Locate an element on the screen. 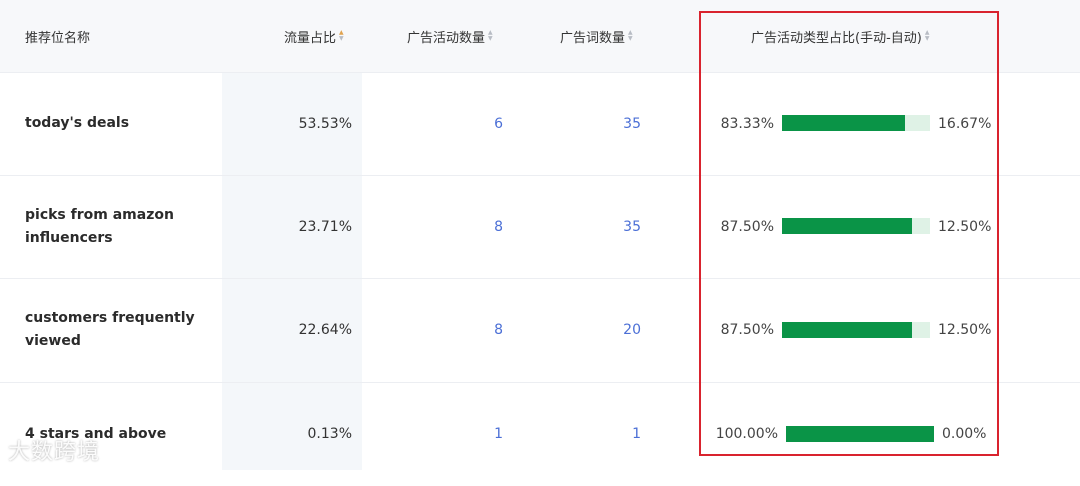 This screenshot has width=1080, height=486. keyword-count-link: 1 is located at coordinates (580, 434).